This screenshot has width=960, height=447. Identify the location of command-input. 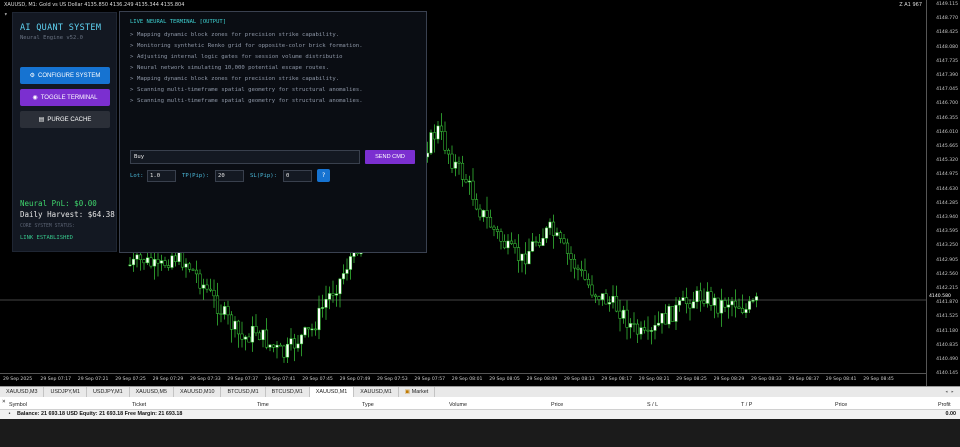
(245, 157).